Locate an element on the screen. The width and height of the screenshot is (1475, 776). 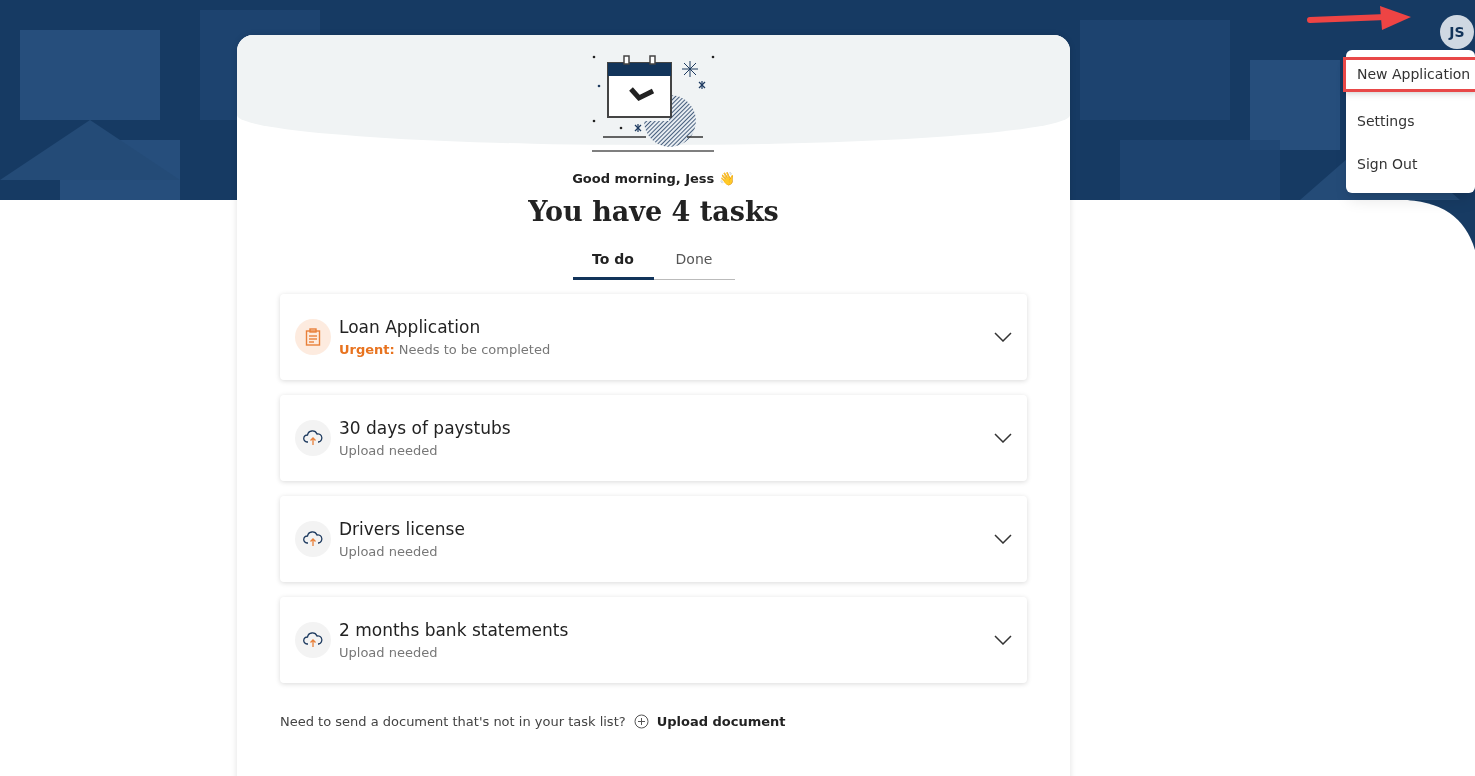
clipboard-icon is located at coordinates (313, 337).